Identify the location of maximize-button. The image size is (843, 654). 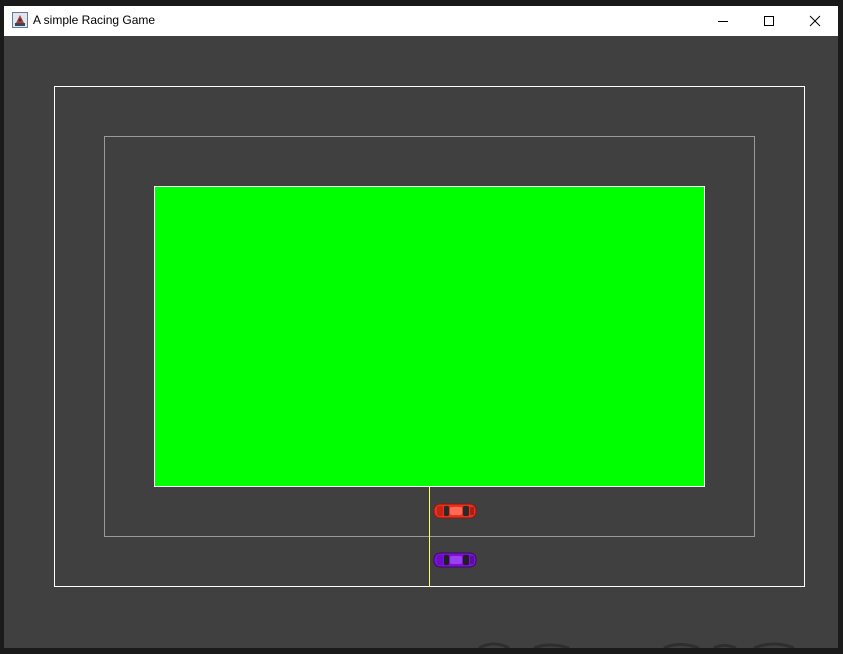
(769, 21).